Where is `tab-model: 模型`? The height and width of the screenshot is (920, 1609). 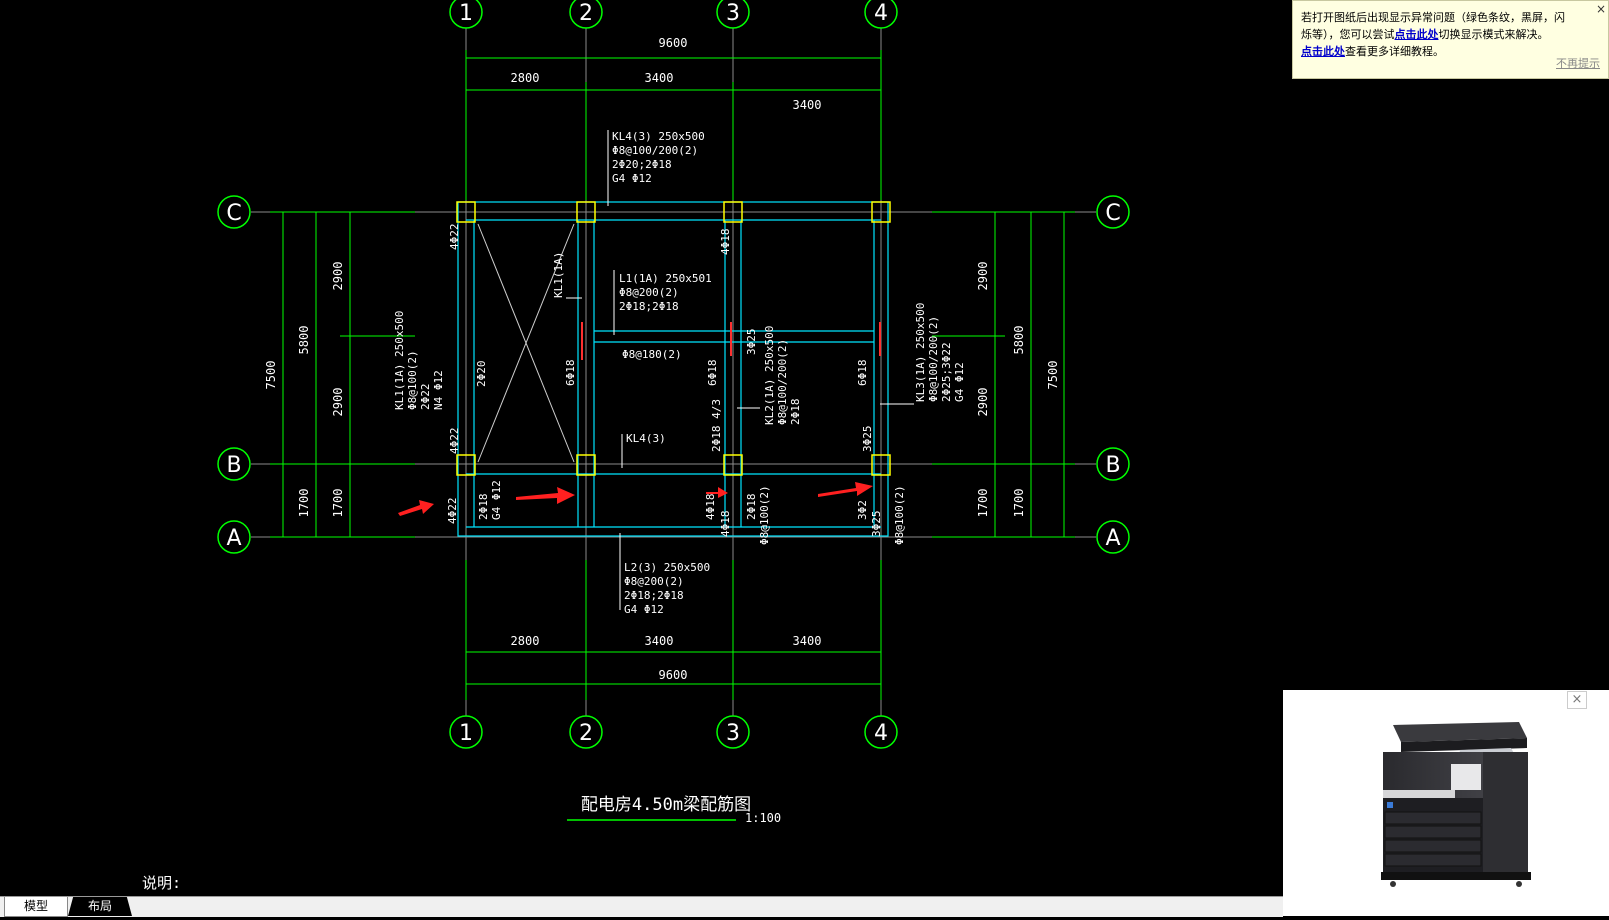 tab-model: 模型 is located at coordinates (36, 907).